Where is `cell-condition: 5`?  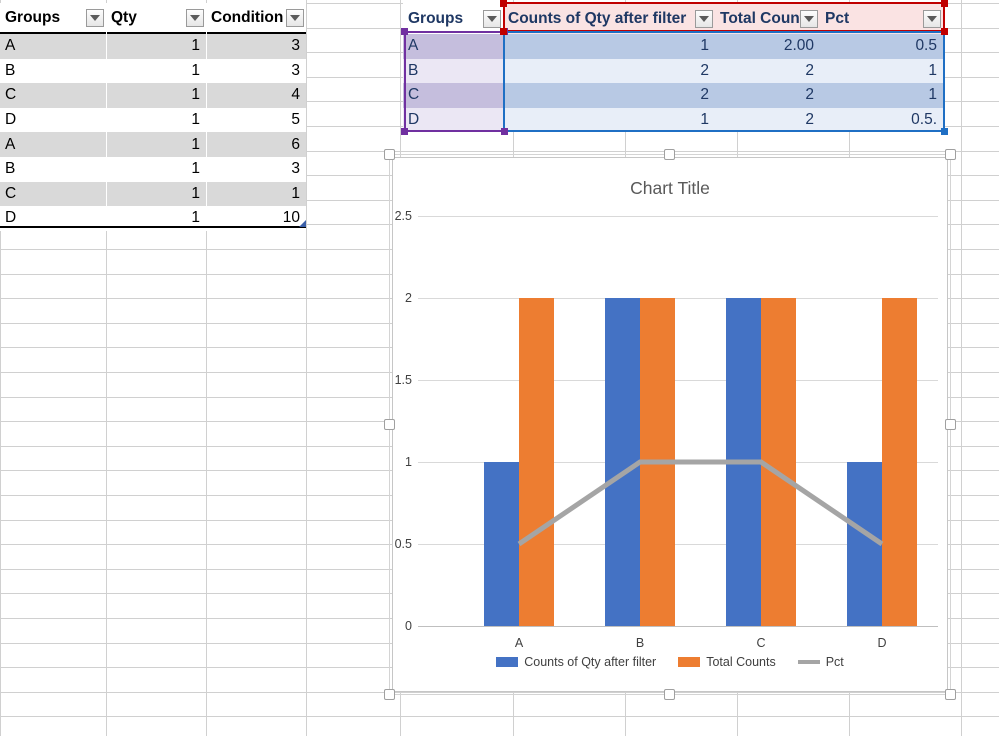
cell-condition: 5 is located at coordinates (256, 120).